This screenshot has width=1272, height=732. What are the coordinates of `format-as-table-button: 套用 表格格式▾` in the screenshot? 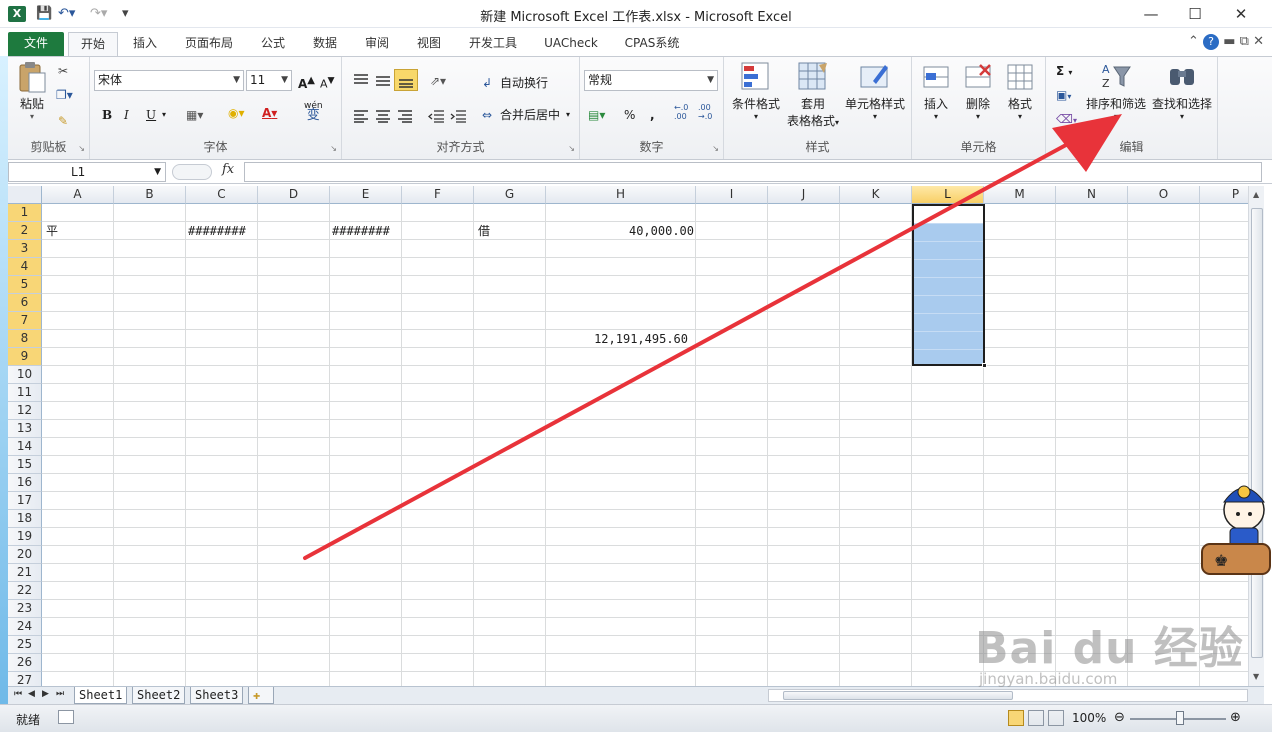 It's located at (813, 95).